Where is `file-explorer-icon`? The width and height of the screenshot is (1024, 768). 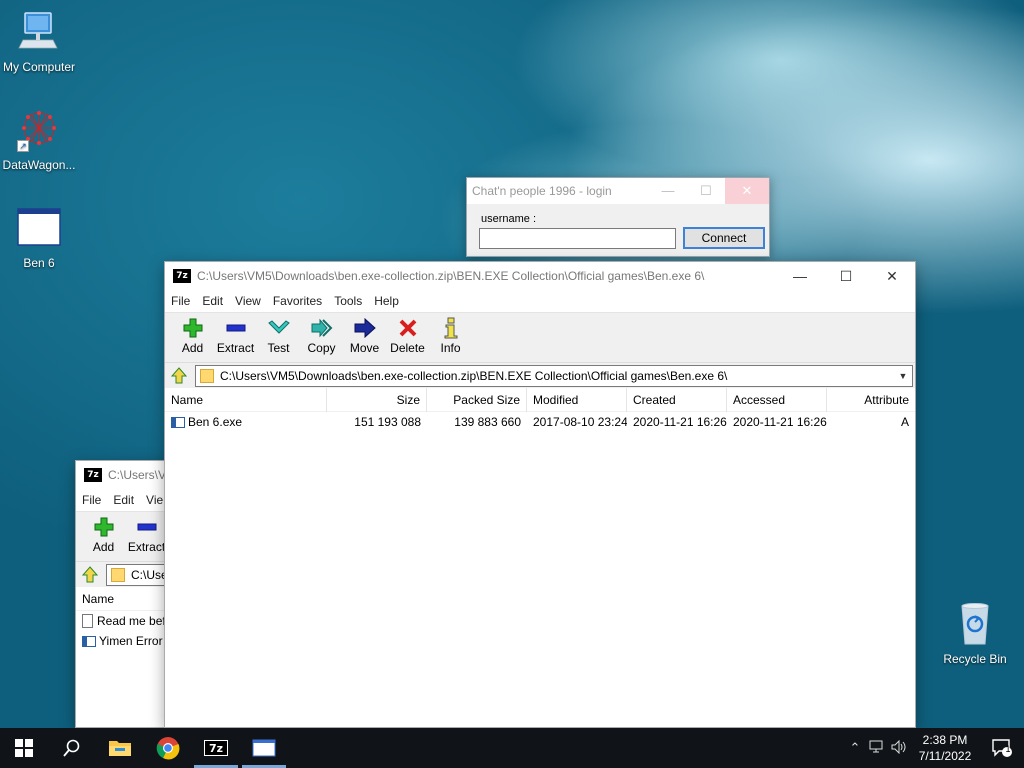 file-explorer-icon is located at coordinates (120, 748).